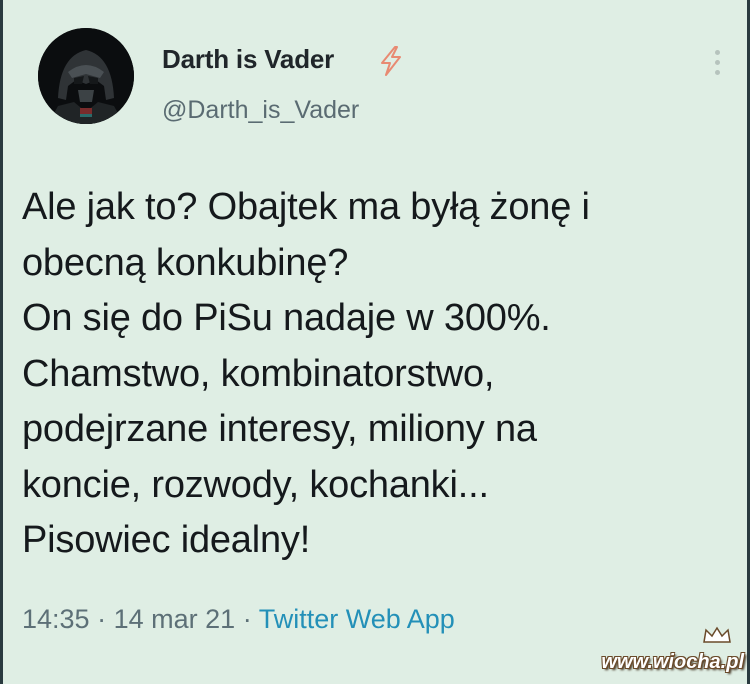 The height and width of the screenshot is (684, 750). I want to click on more-options-icon, so click(717, 65).